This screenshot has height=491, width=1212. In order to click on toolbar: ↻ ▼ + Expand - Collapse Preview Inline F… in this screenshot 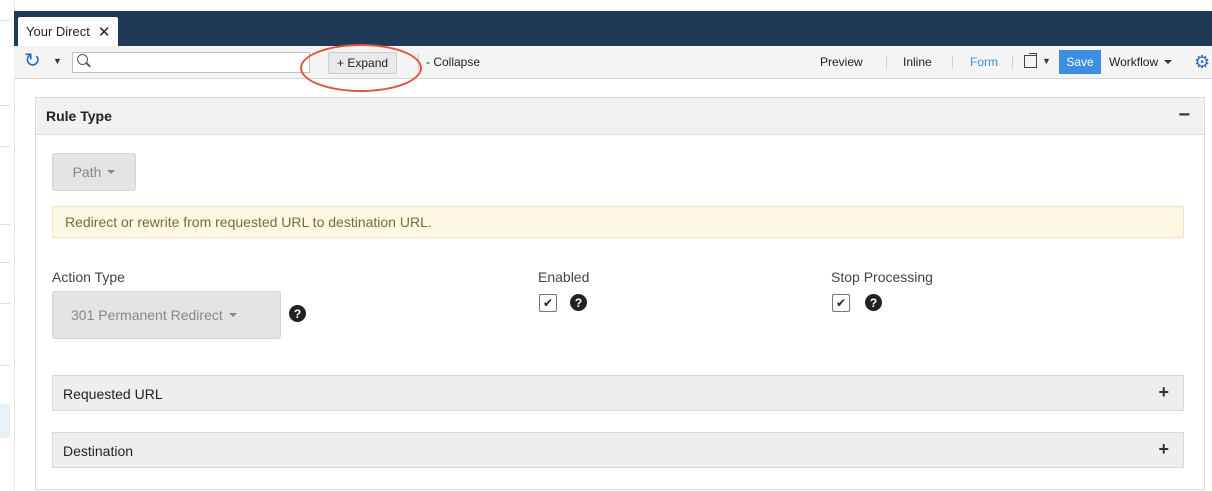, I will do `click(613, 62)`.